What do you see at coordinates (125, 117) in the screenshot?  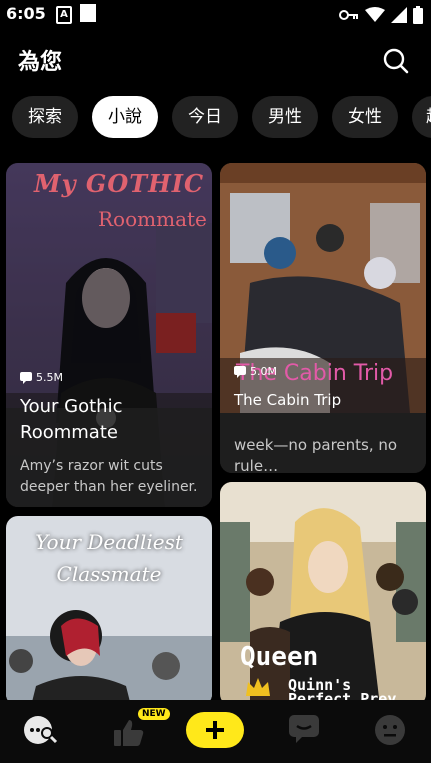 I see `tab-novels: 小說` at bounding box center [125, 117].